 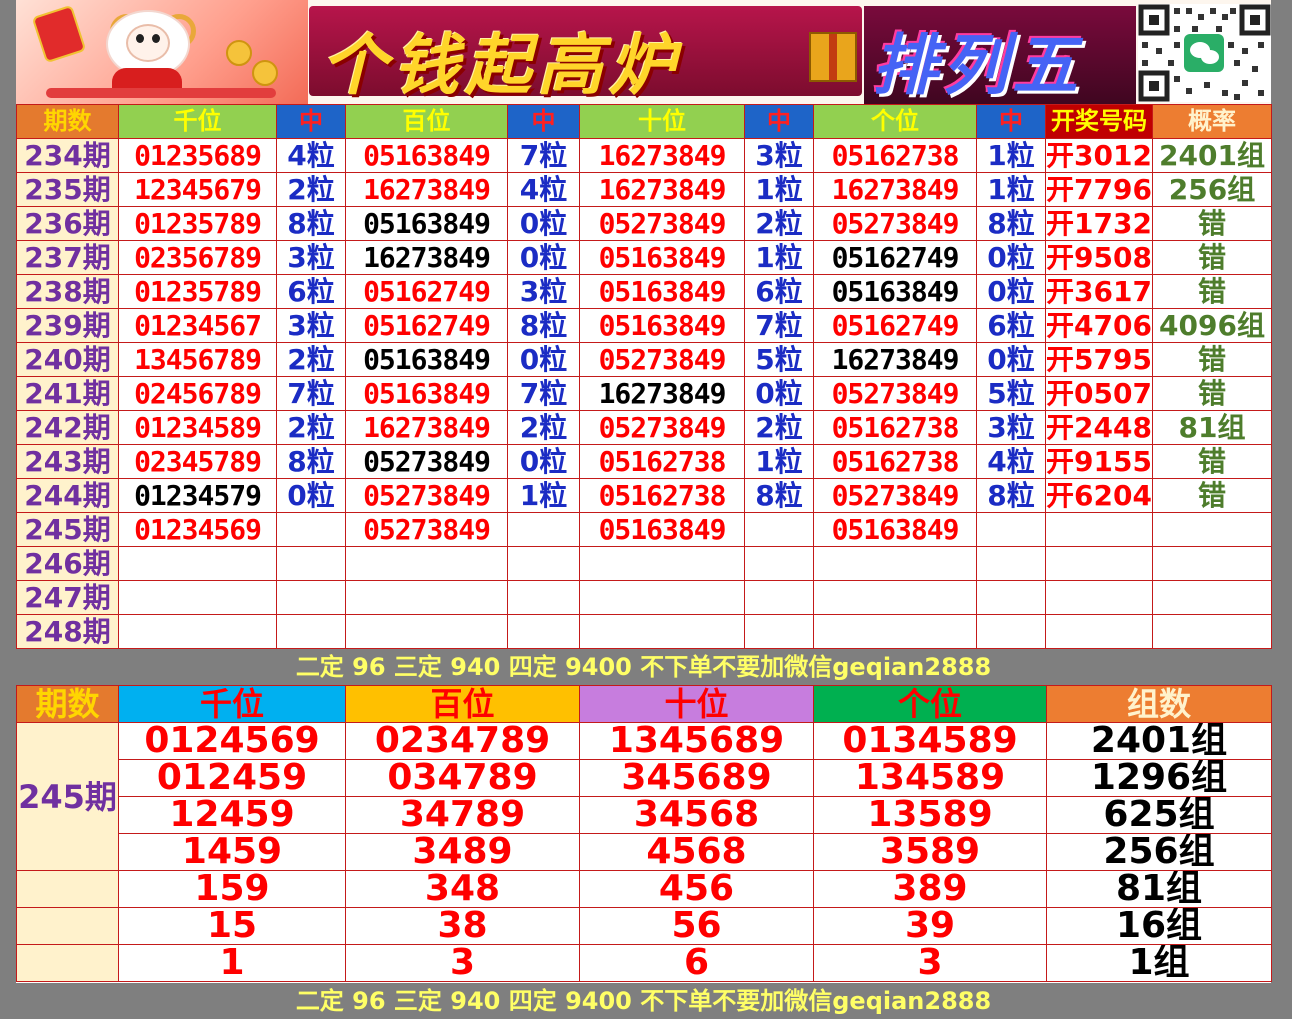 What do you see at coordinates (696, 852) in the screenshot?
I see `tens-cell: 4568` at bounding box center [696, 852].